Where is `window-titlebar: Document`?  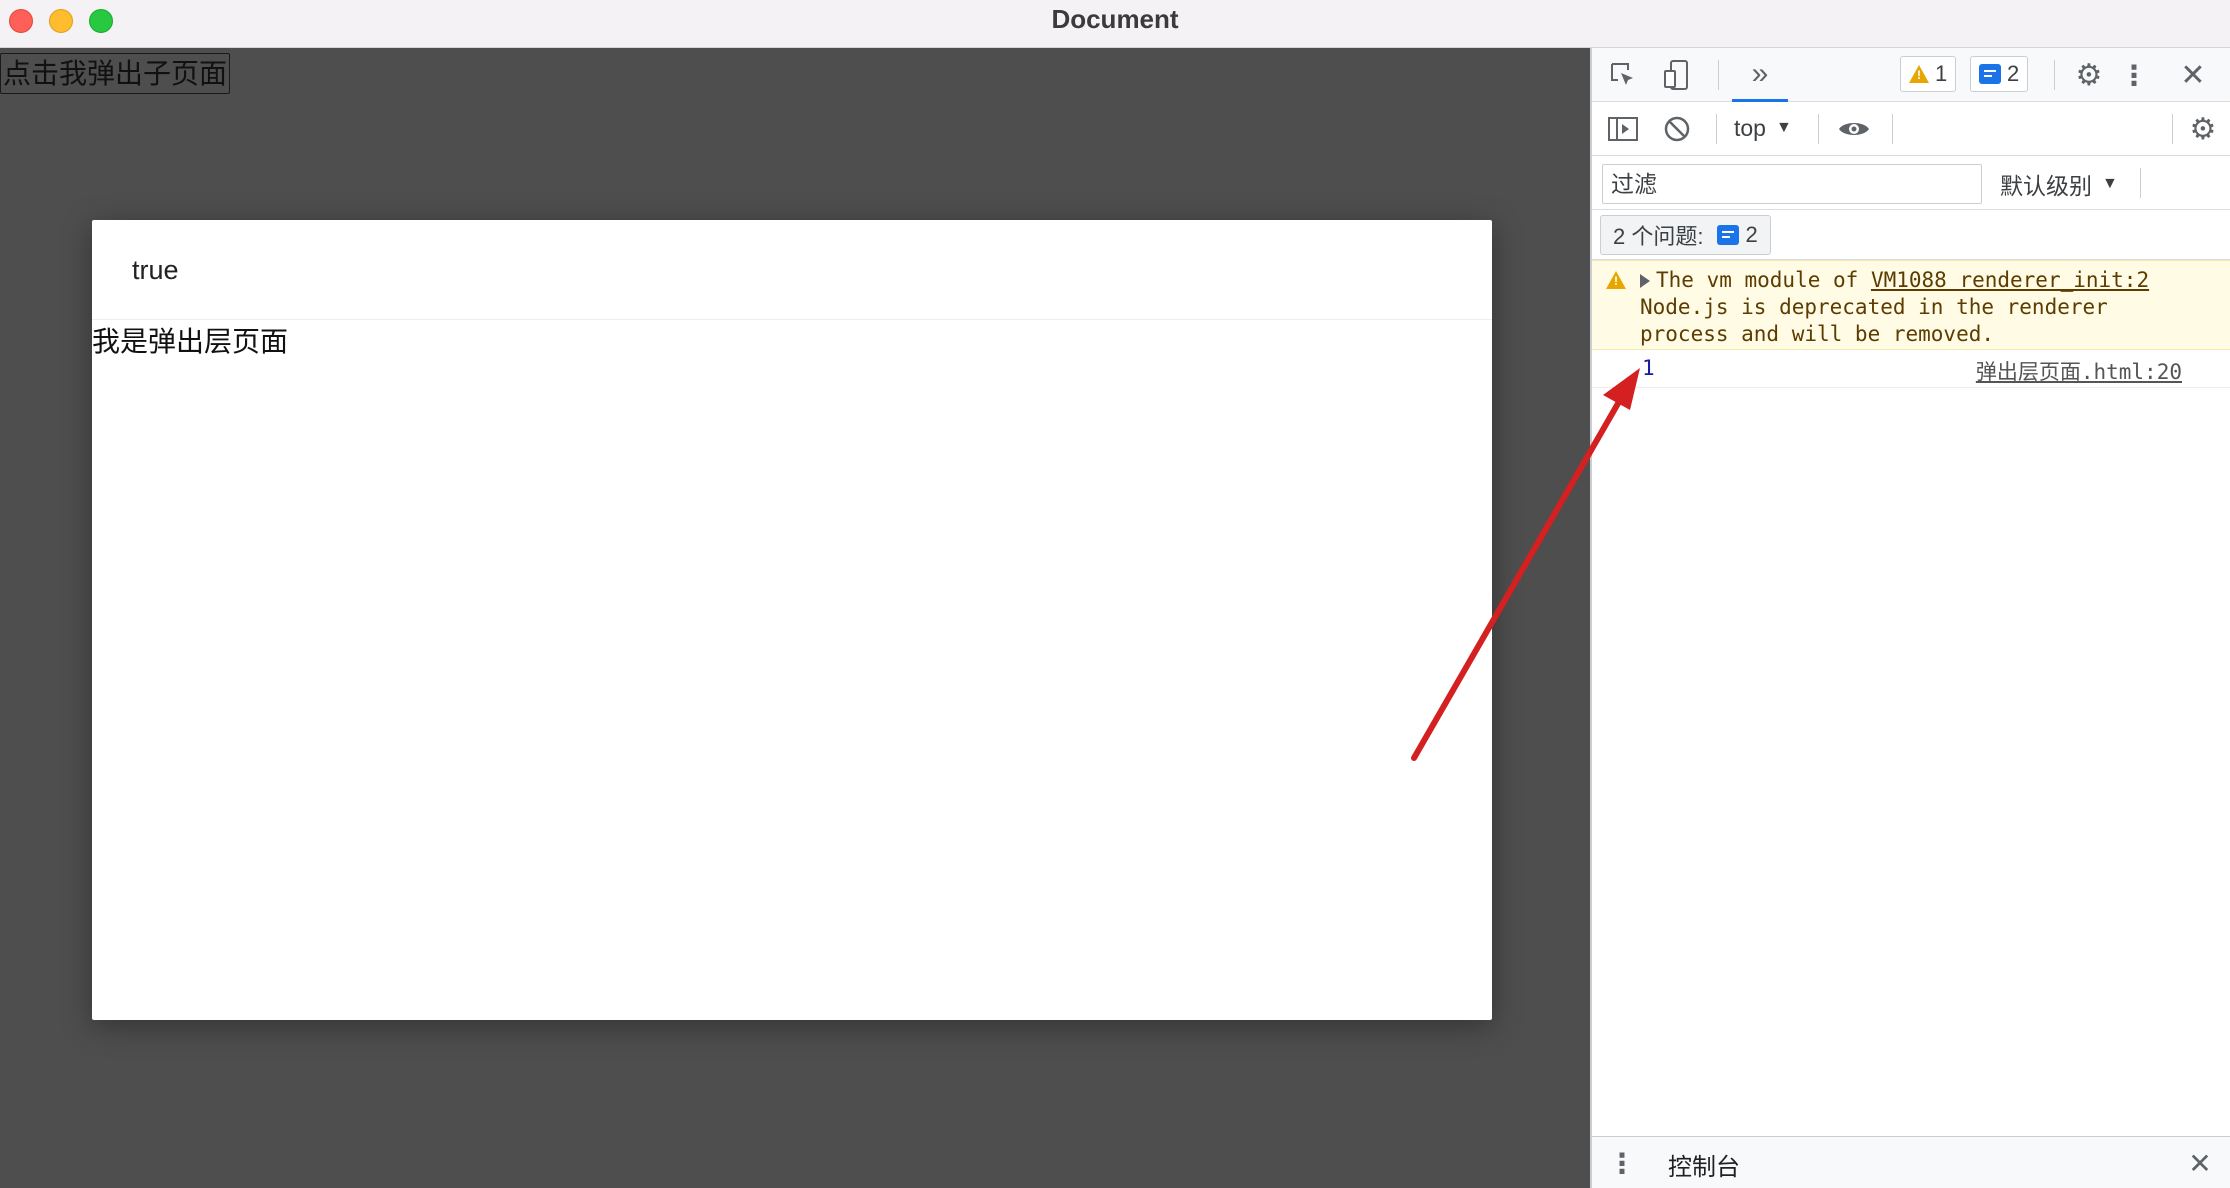 window-titlebar: Document is located at coordinates (1115, 24).